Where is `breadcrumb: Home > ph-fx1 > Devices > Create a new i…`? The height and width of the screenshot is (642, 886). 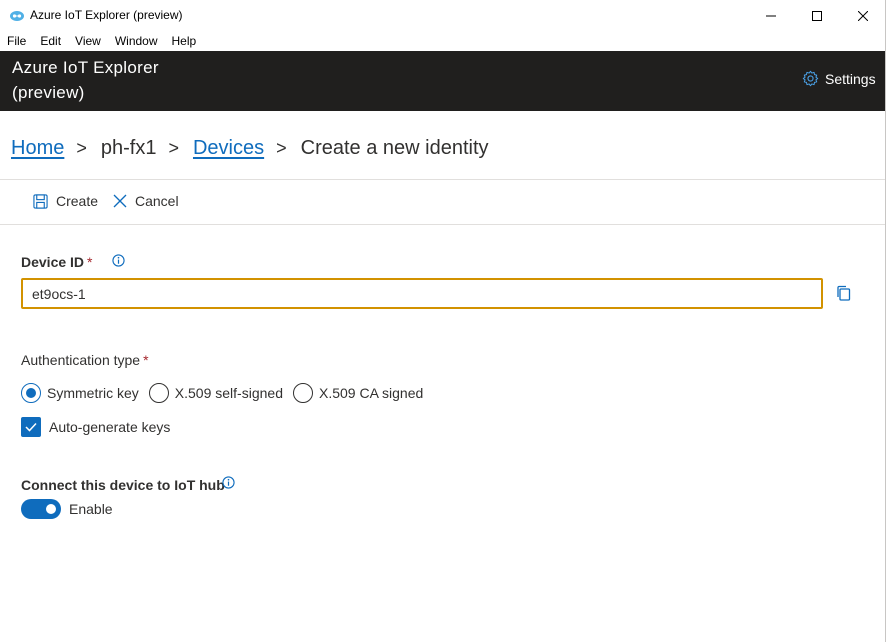 breadcrumb: Home > ph-fx1 > Devices > Create a new i… is located at coordinates (250, 148).